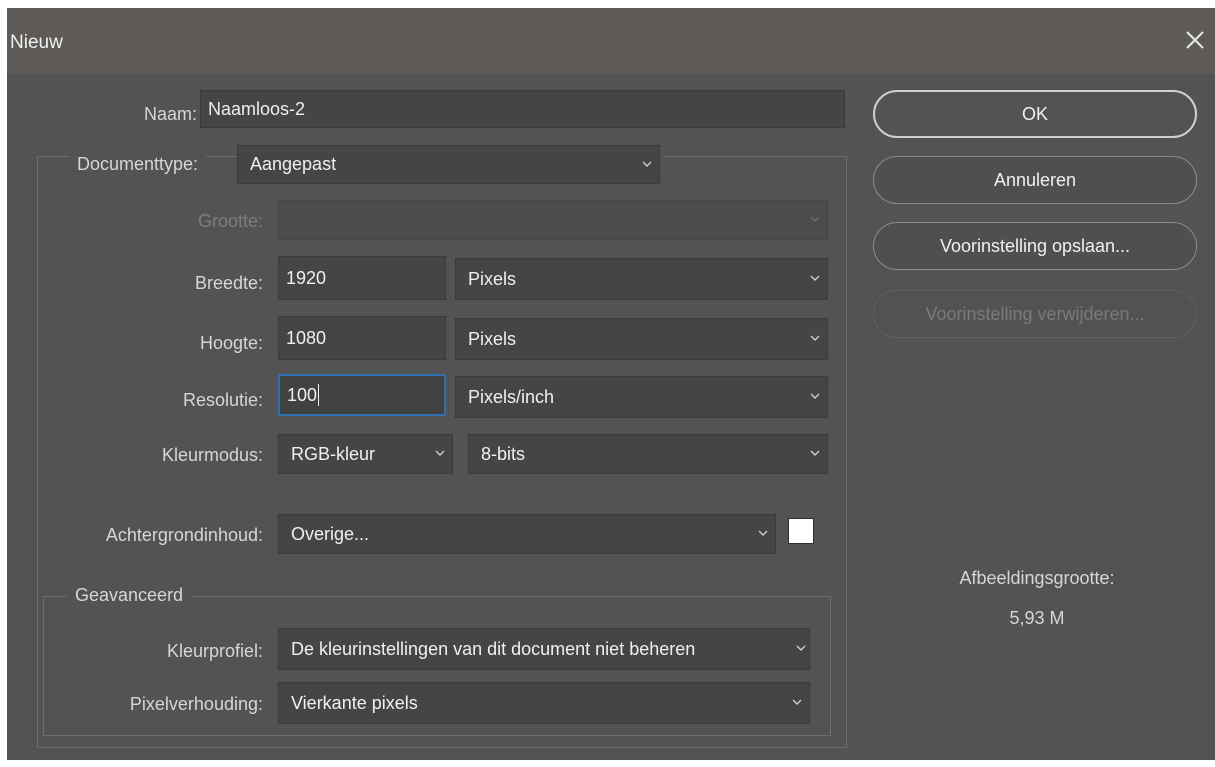  What do you see at coordinates (1035, 180) in the screenshot?
I see `cancel-button: Annuleren` at bounding box center [1035, 180].